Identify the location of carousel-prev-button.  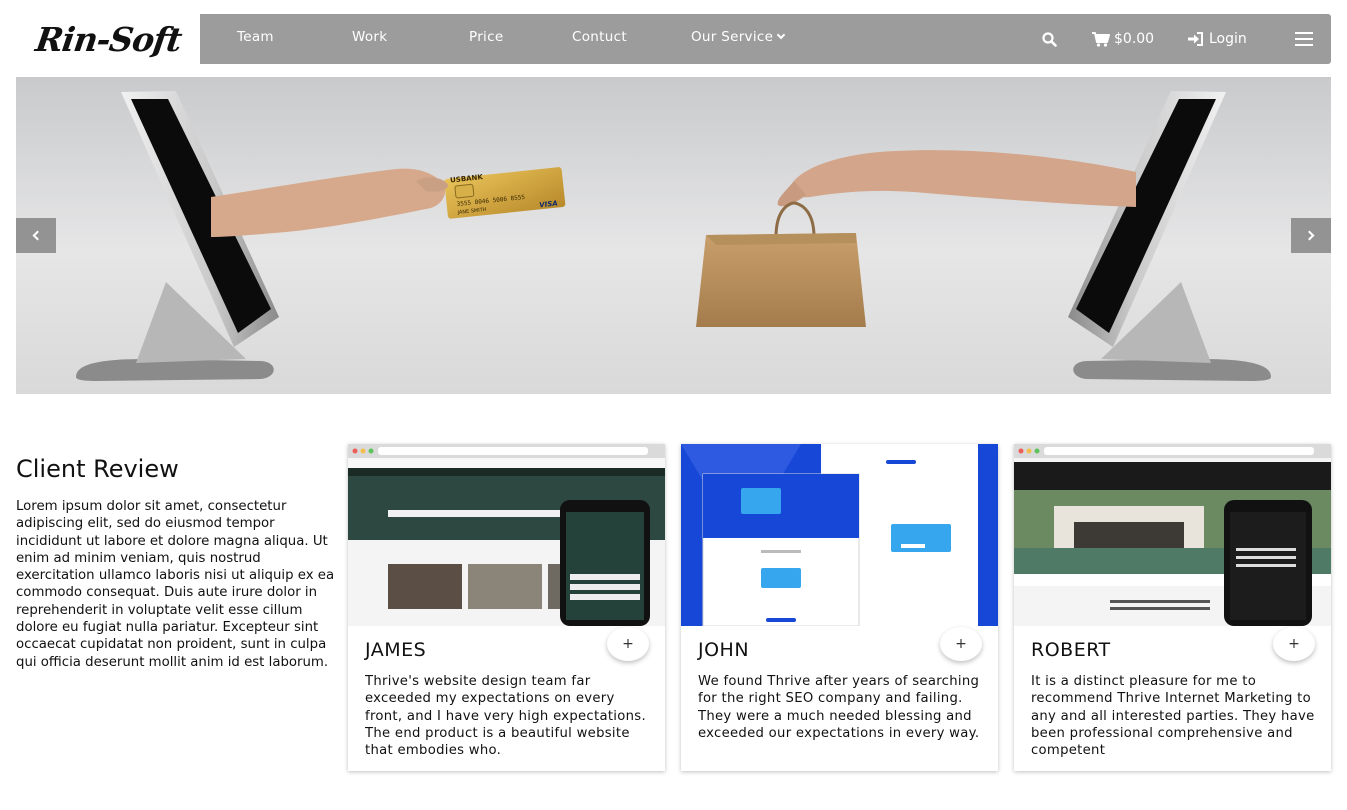
(36, 235).